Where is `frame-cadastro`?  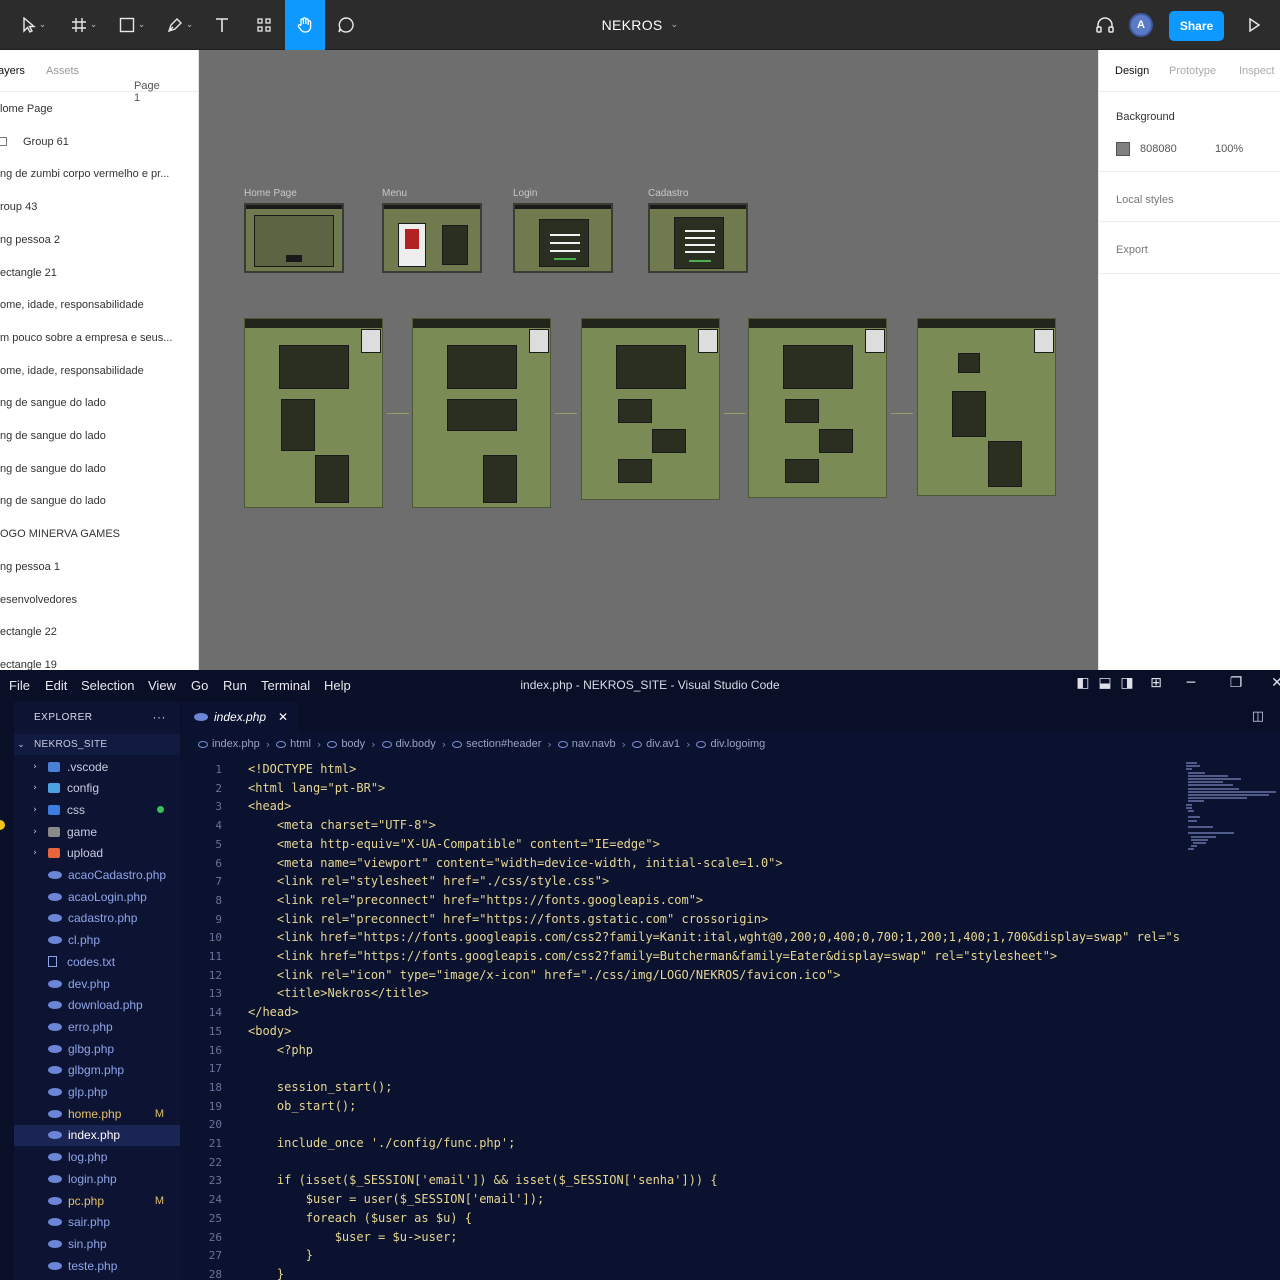 frame-cadastro is located at coordinates (698, 238).